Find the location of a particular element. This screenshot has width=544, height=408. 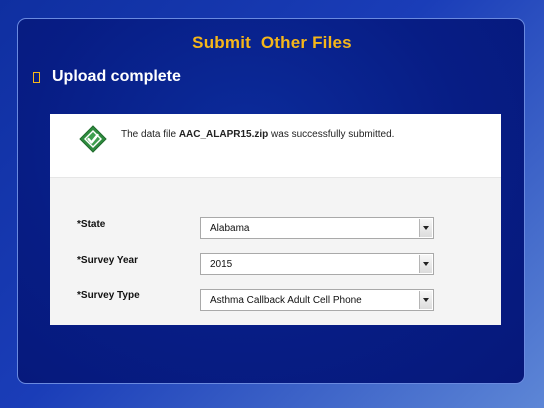

survey-type-select-value: Asthma Callback Adult Cell Phone is located at coordinates (286, 300).